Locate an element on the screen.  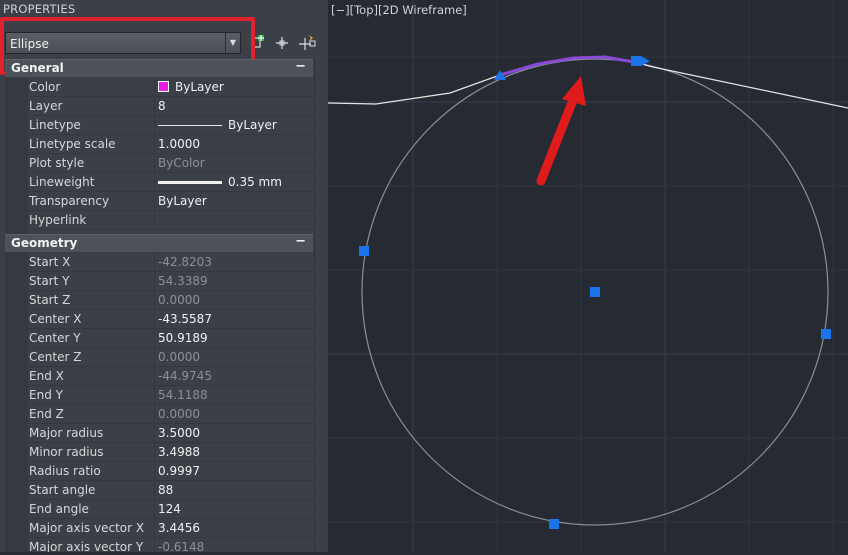
prop-value: 54.3389 is located at coordinates (183, 281).